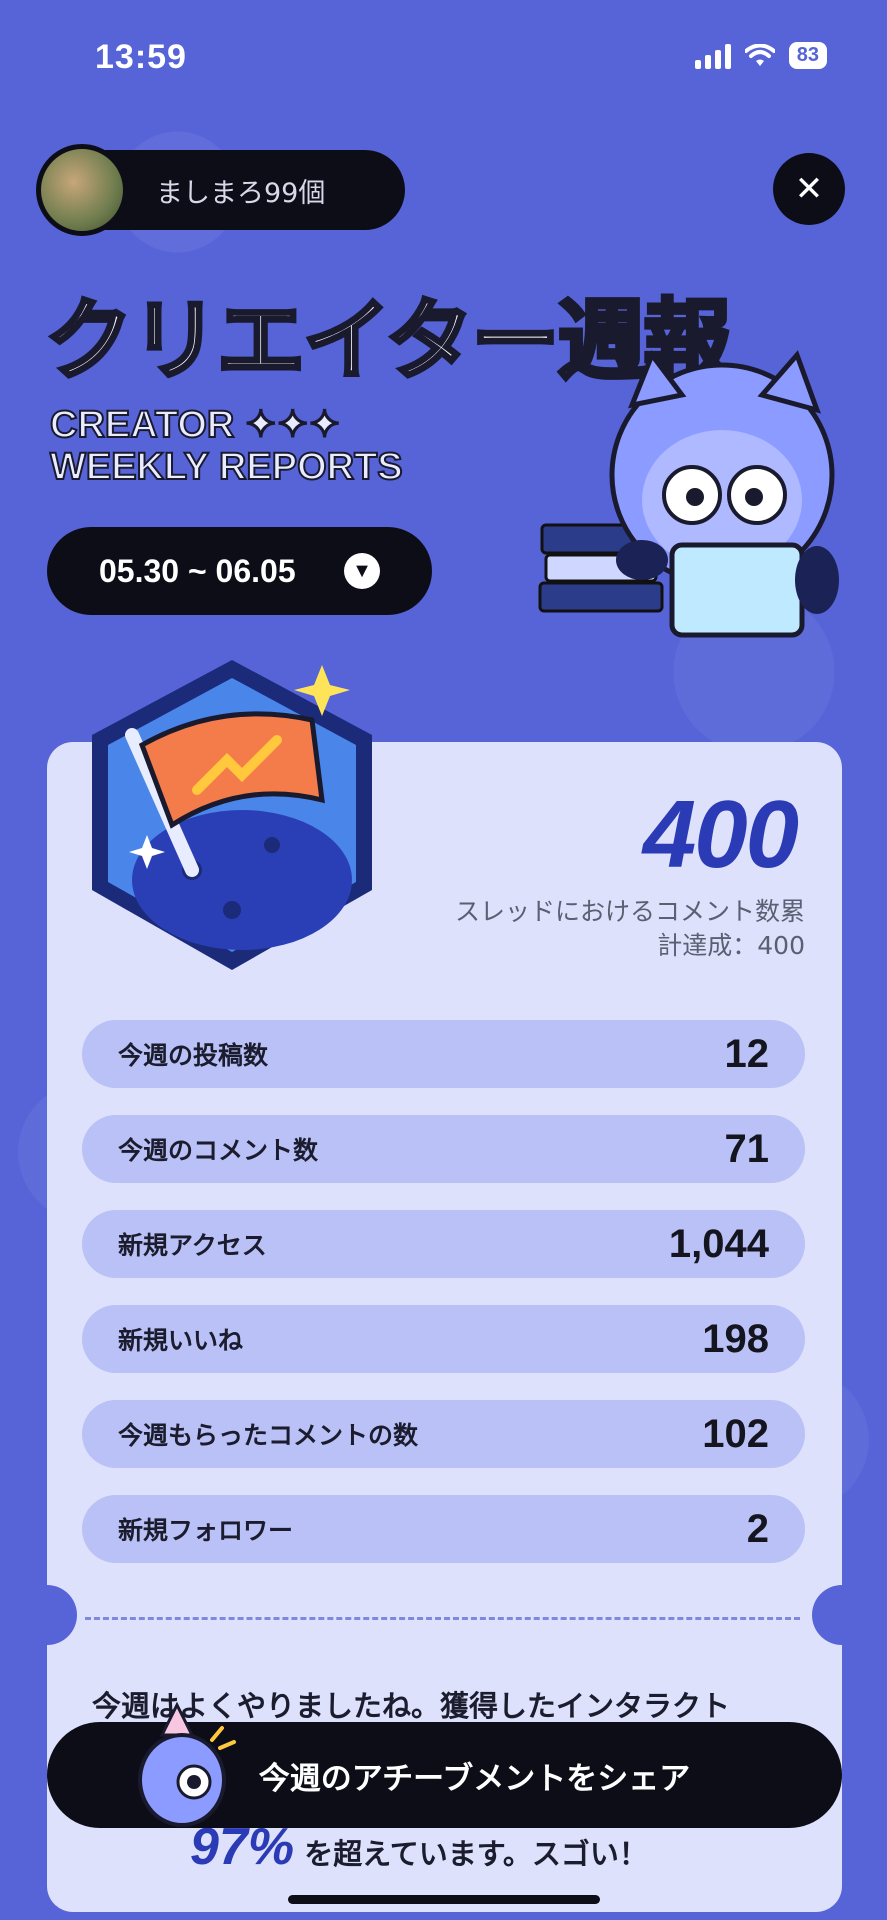 This screenshot has width=887, height=1920. What do you see at coordinates (443, 1054) in the screenshot?
I see `stat-row-posts: 今週の投稿数 12` at bounding box center [443, 1054].